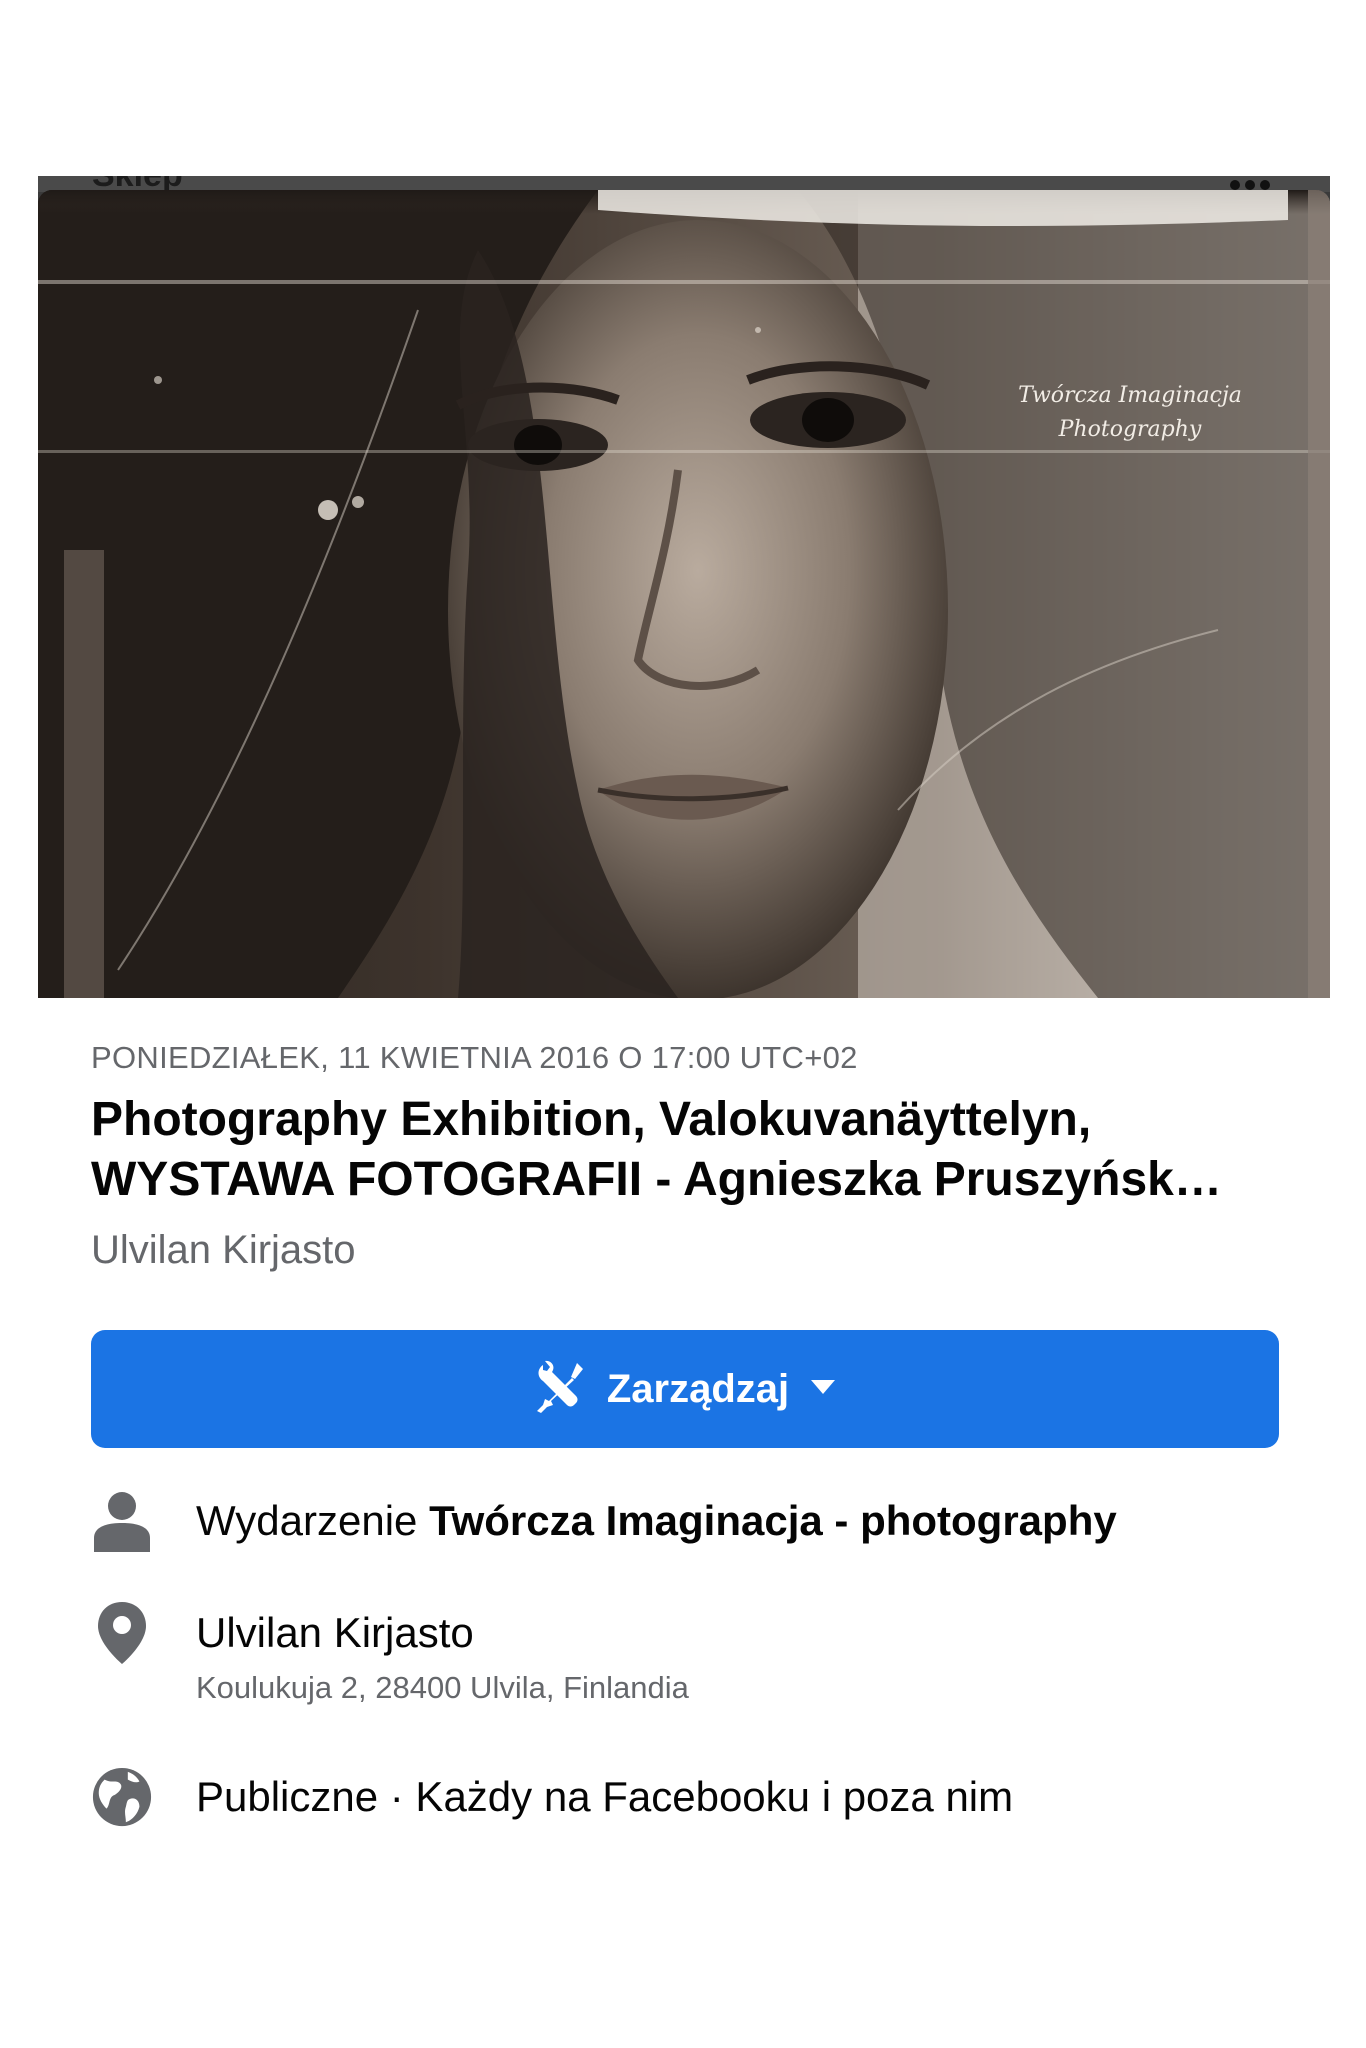 This screenshot has width=1366, height=2048. I want to click on manage-button: Zarządzaj, so click(685, 1389).